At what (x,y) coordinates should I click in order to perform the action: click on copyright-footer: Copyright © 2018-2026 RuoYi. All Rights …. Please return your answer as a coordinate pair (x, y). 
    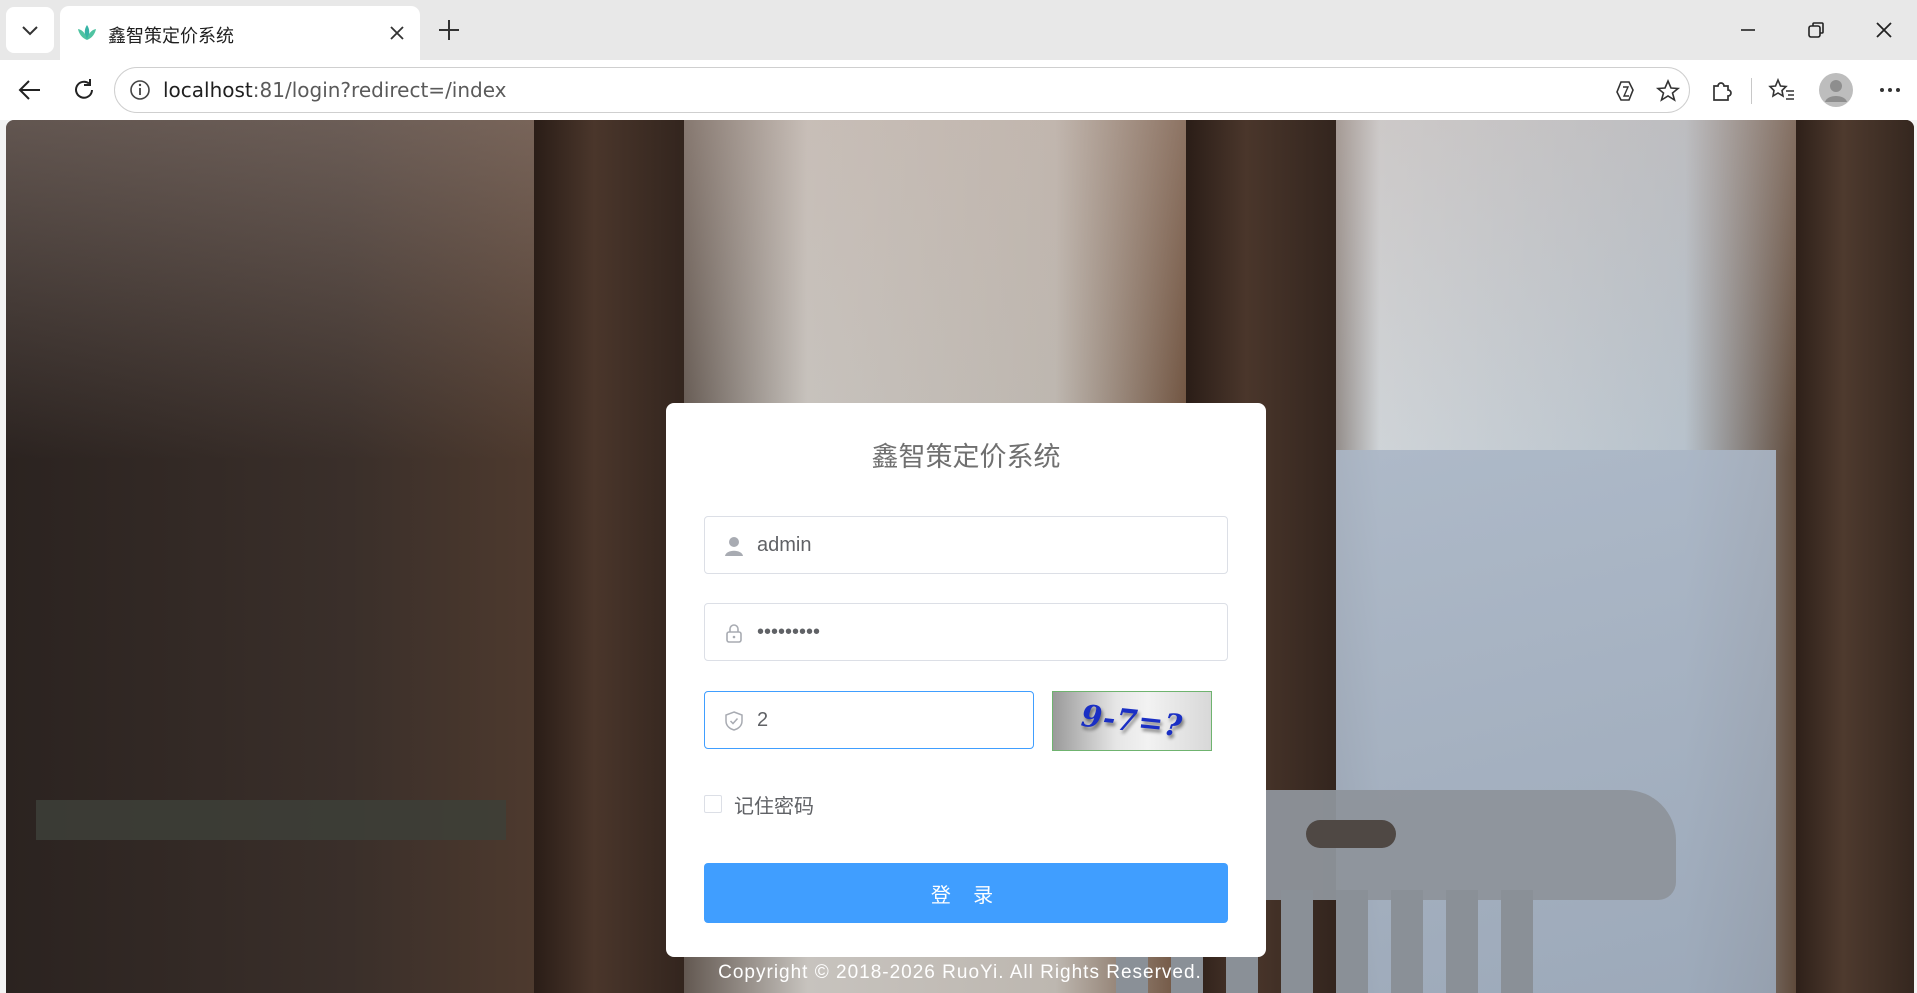
    Looking at the image, I should click on (960, 972).